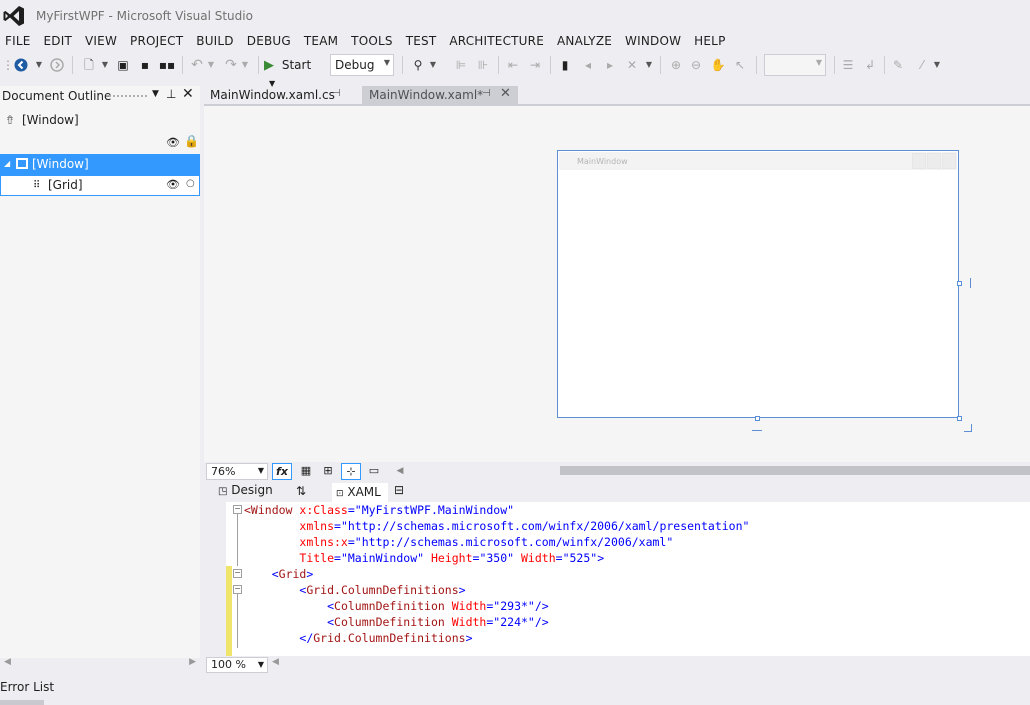  Describe the element at coordinates (696, 65) in the screenshot. I see `zoom-out-icon: ⊖` at that location.